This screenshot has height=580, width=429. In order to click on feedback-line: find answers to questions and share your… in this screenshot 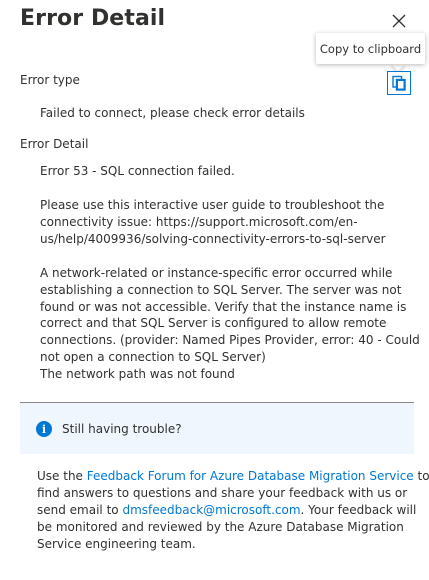, I will do `click(222, 493)`.